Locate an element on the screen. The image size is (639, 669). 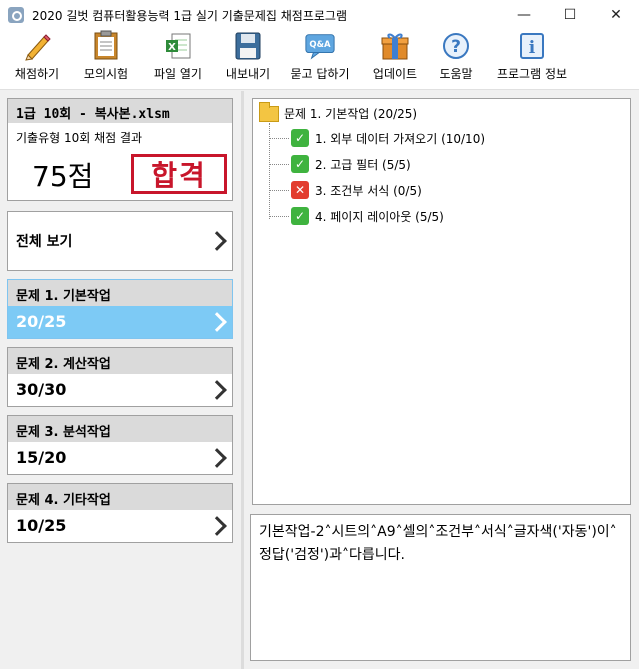
total-score: 75점 is located at coordinates (63, 176).